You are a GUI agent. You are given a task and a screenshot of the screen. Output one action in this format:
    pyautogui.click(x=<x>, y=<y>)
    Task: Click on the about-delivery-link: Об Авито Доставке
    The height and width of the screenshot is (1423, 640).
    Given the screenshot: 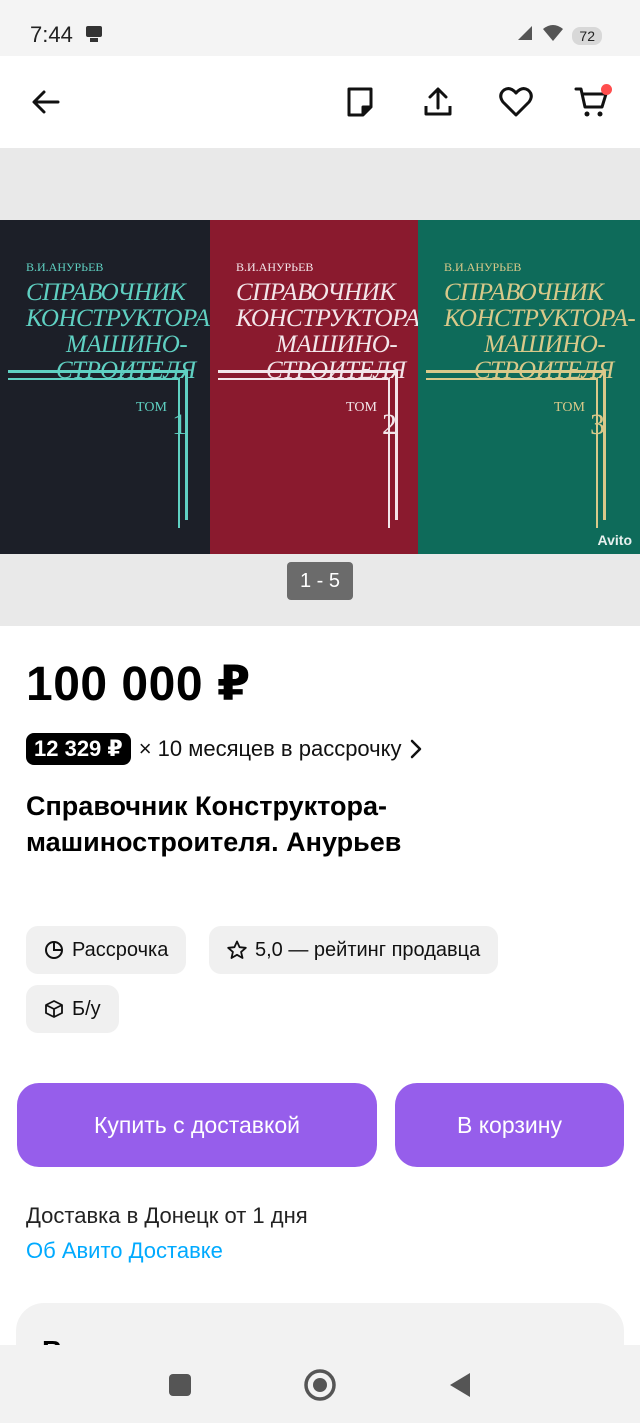 What is the action you would take?
    pyautogui.click(x=124, y=1251)
    